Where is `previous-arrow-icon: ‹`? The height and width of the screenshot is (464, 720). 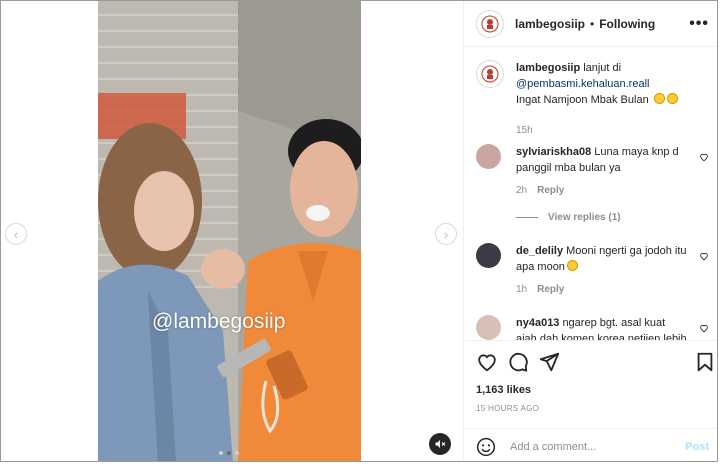 previous-arrow-icon: ‹ is located at coordinates (16, 234).